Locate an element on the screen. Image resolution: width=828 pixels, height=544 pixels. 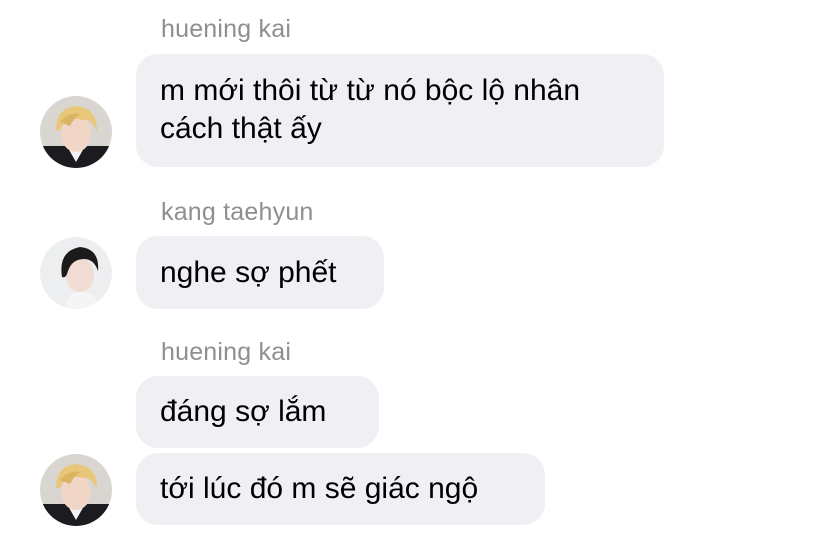
kang-taehyun-avatar is located at coordinates (76, 273).